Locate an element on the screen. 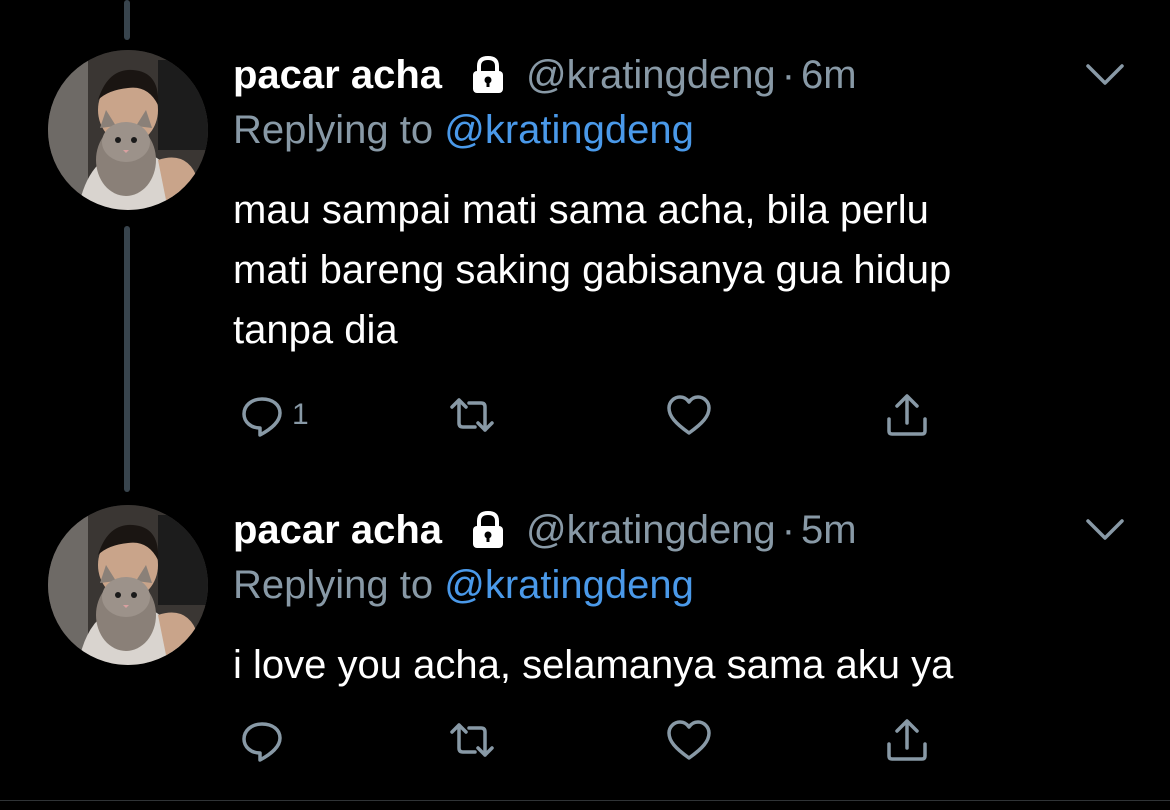  timestamp: 6m is located at coordinates (829, 75).